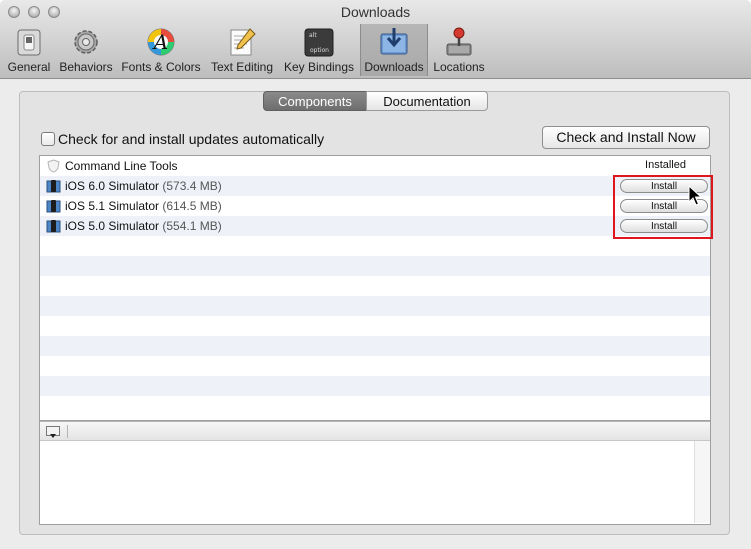 The width and height of the screenshot is (751, 549). I want to click on switch-icon, so click(29, 42).